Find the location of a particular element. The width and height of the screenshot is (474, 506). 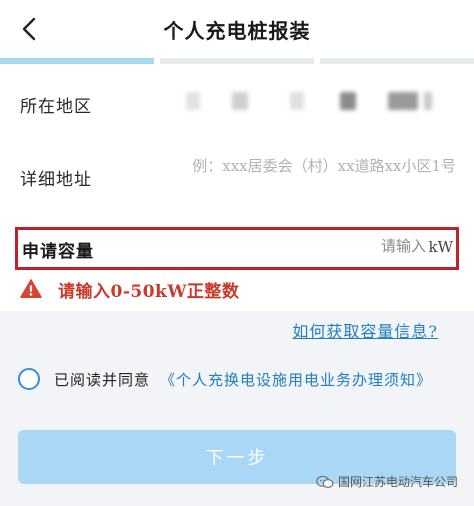

page-title: 个人充电桩报装 is located at coordinates (237, 31).